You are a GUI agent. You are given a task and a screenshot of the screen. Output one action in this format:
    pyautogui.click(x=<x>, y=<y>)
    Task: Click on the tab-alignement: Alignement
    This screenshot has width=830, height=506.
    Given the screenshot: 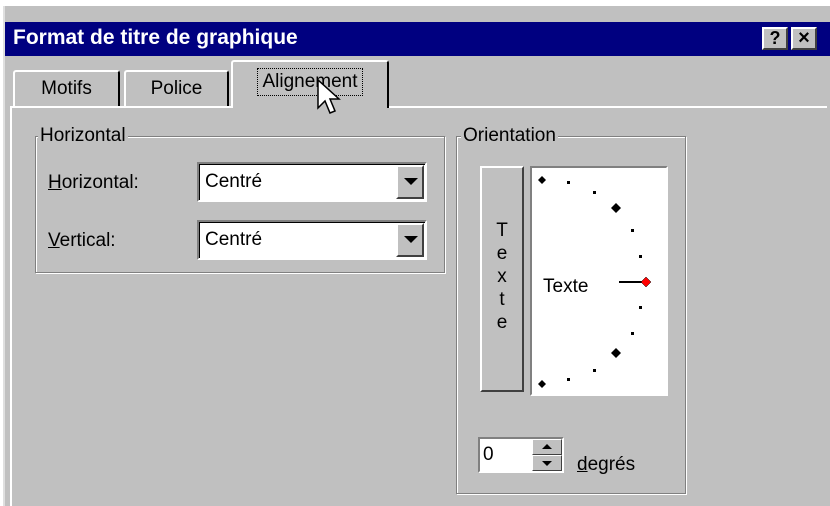 What is the action you would take?
    pyautogui.click(x=310, y=84)
    